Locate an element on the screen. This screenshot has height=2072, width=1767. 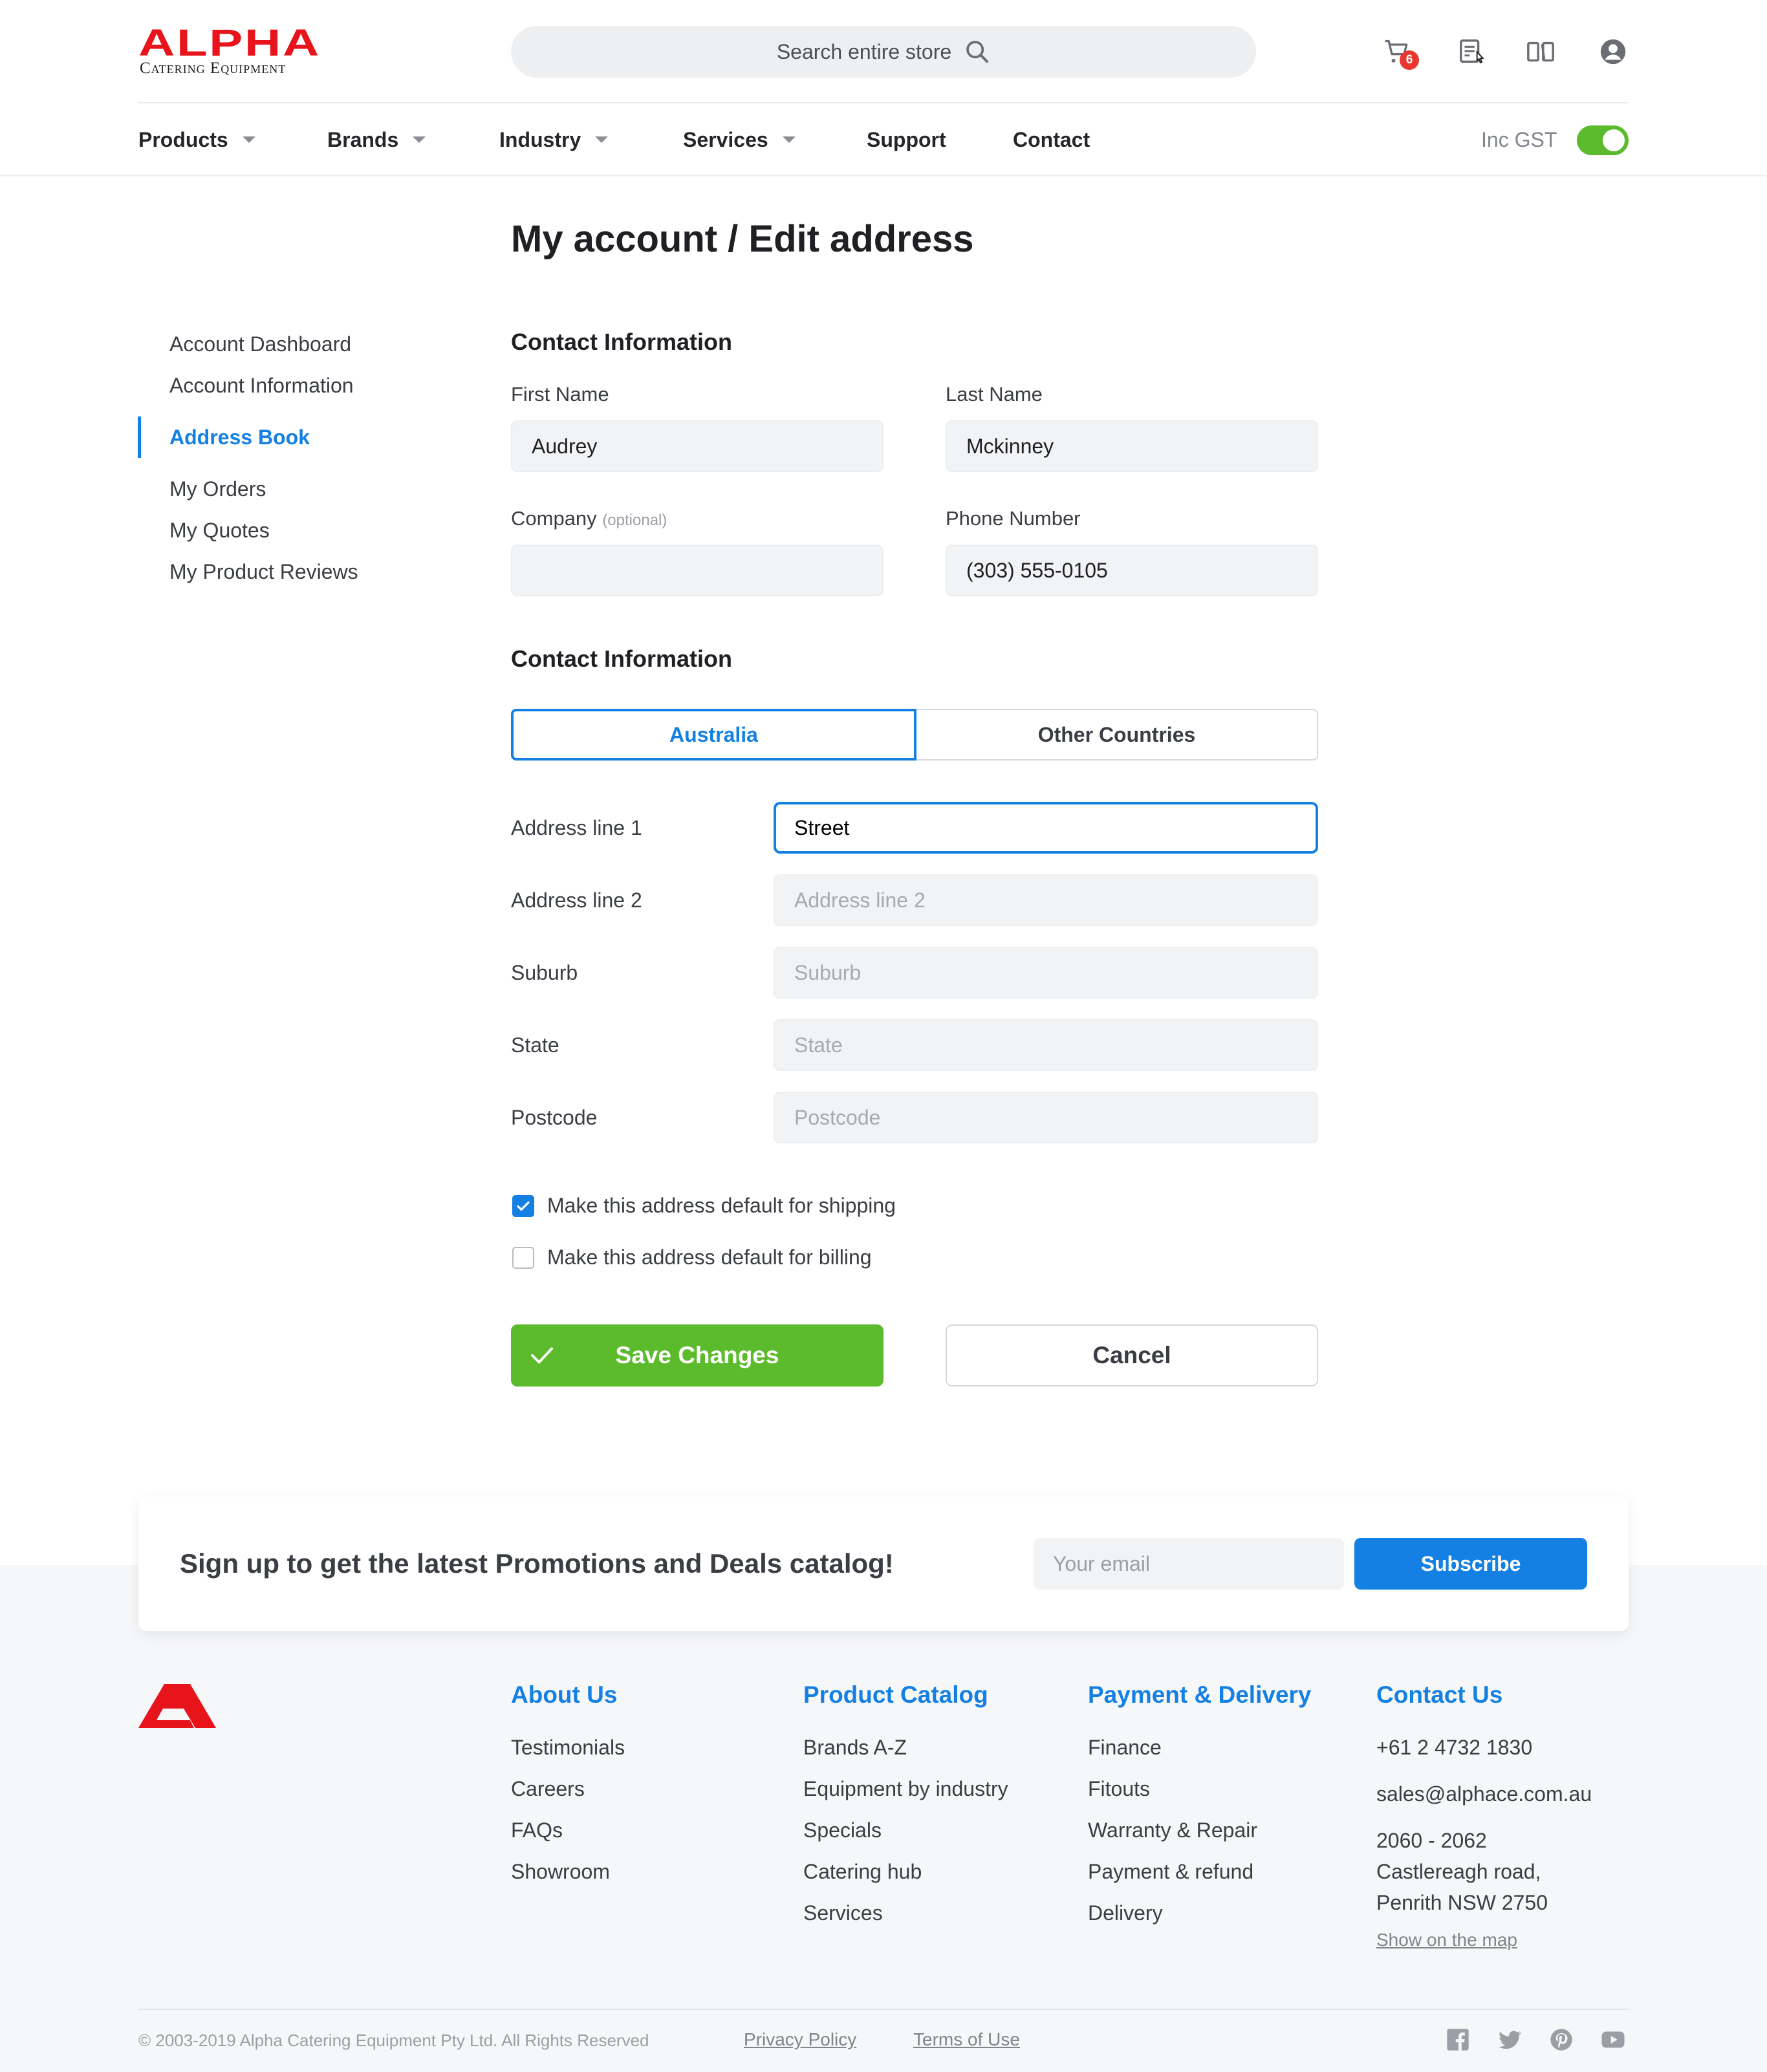
nav-services: Services is located at coordinates (739, 140).